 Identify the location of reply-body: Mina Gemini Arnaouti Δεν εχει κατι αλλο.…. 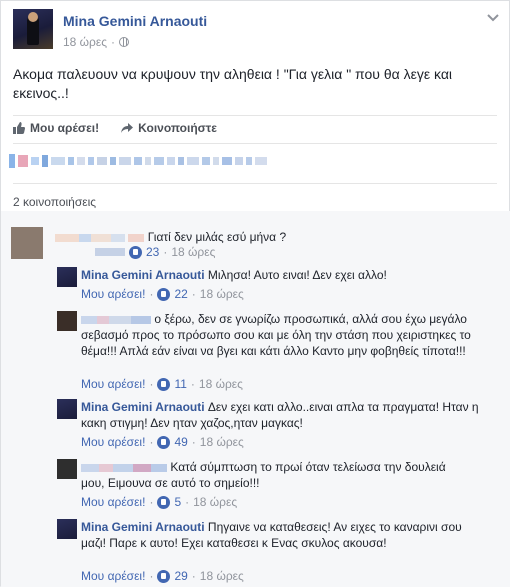
(291, 415).